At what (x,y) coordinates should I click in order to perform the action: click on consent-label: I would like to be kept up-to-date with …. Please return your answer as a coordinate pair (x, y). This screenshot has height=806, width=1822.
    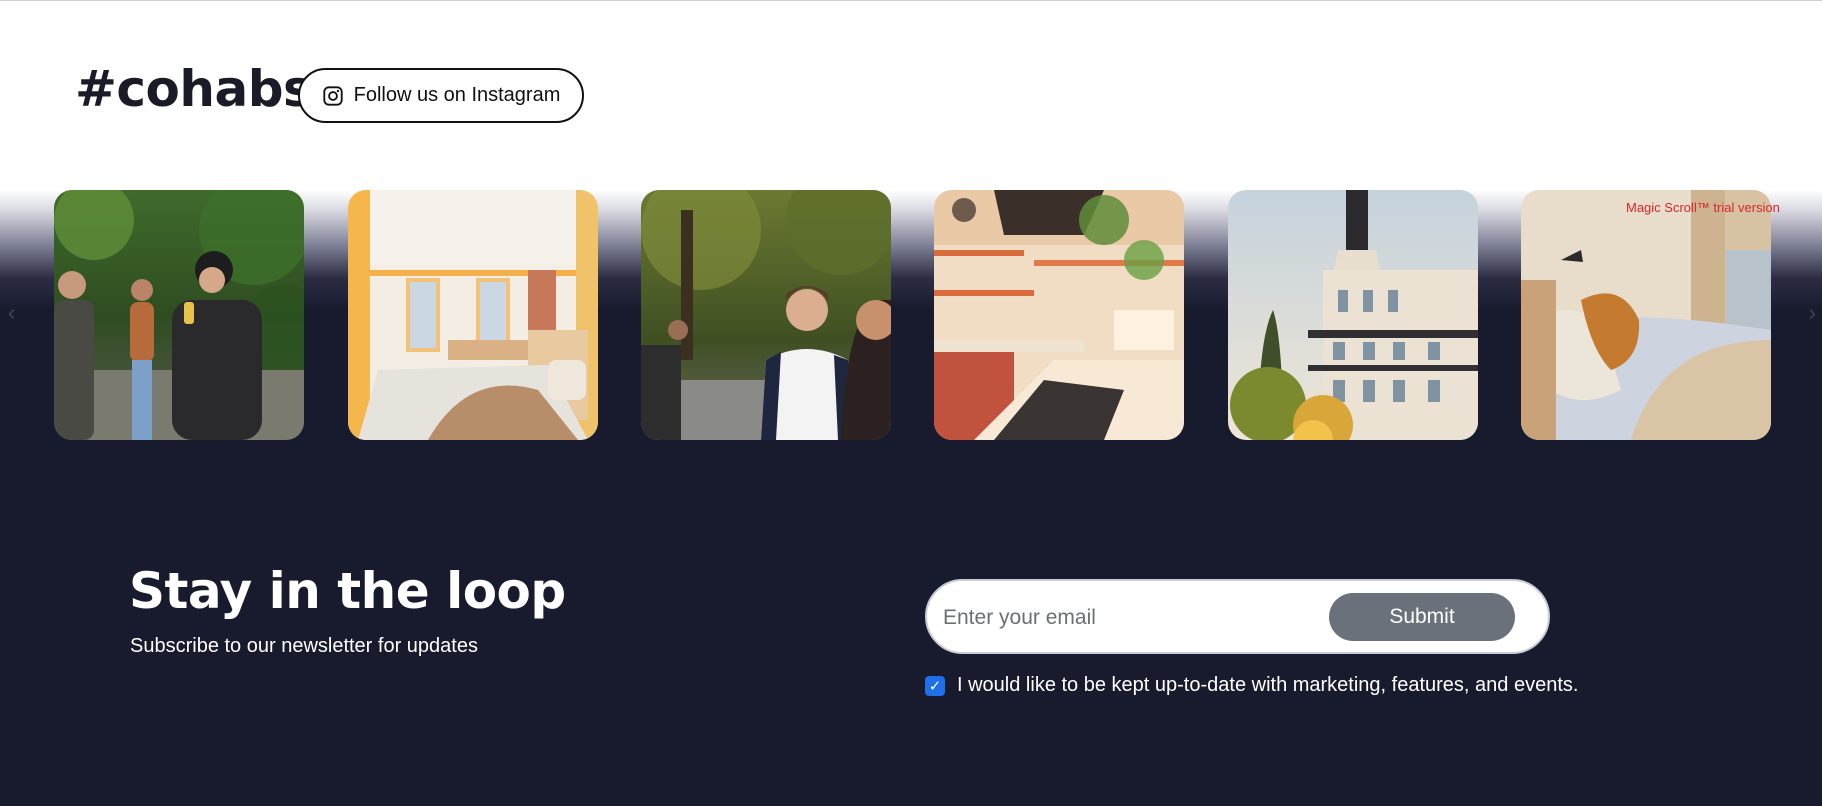
    Looking at the image, I should click on (1268, 685).